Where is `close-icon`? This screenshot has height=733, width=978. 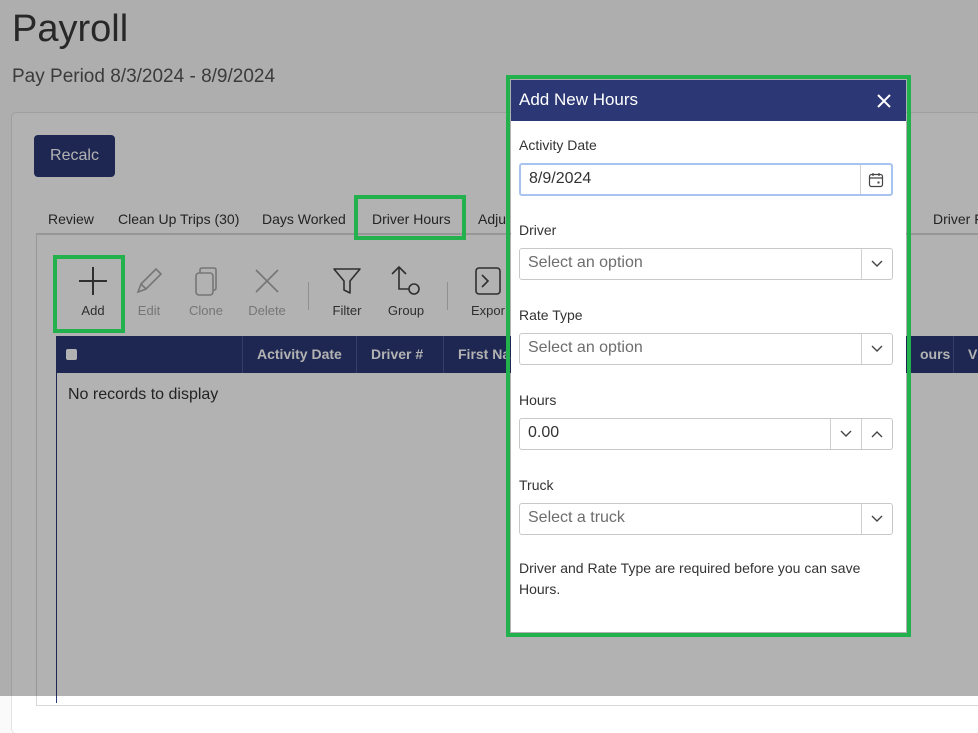 close-icon is located at coordinates (884, 101).